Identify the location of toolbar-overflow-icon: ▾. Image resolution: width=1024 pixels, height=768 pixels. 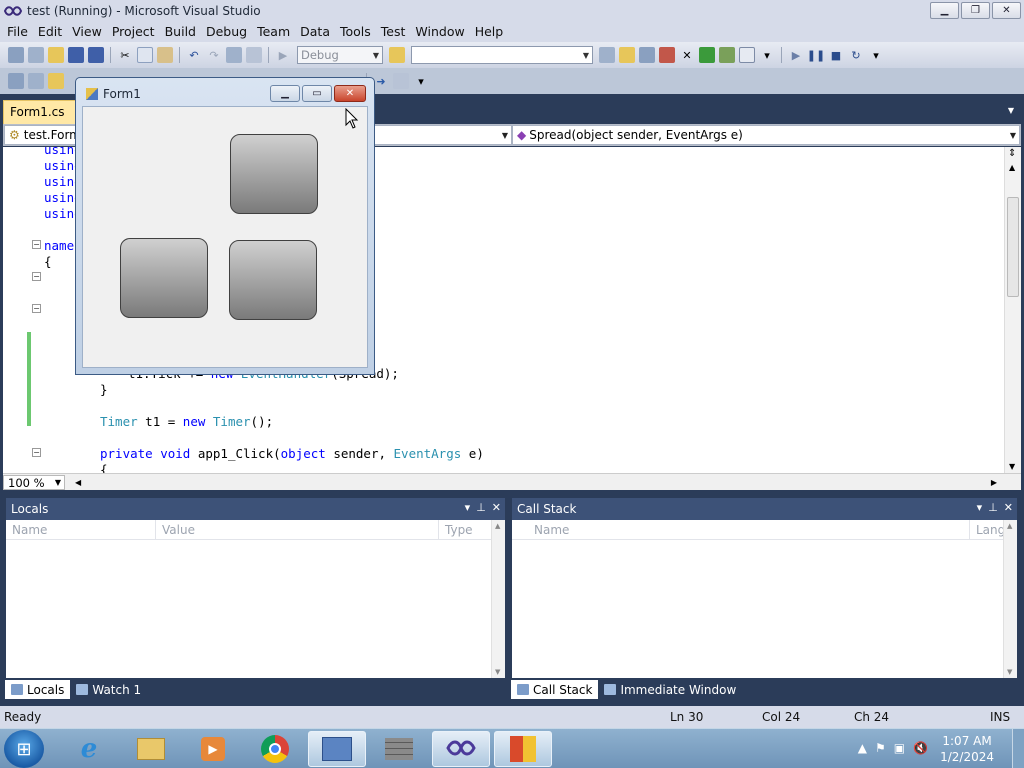
(876, 55).